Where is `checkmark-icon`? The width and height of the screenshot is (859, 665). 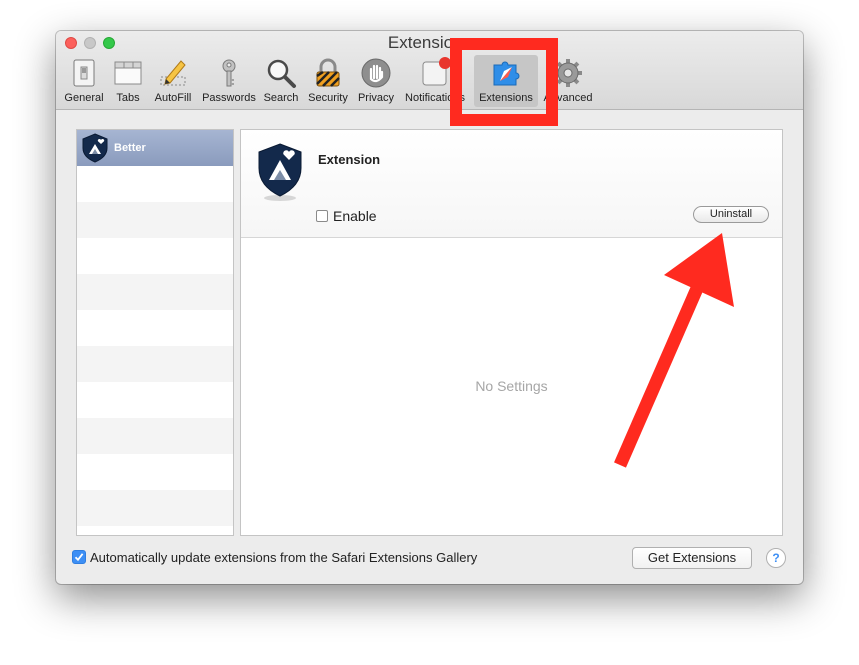
checkmark-icon is located at coordinates (79, 557).